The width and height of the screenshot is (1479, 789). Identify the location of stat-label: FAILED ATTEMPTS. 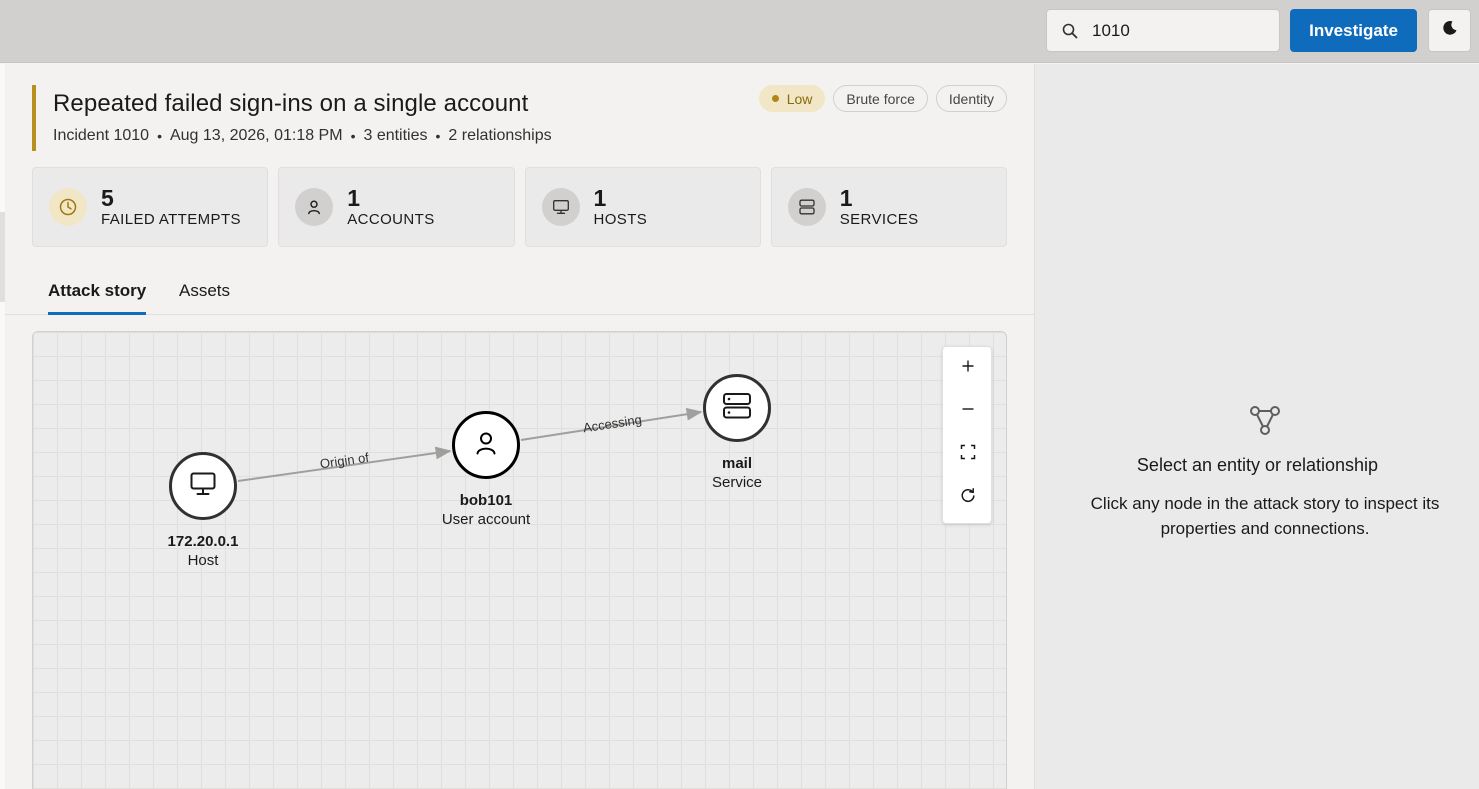
(171, 219).